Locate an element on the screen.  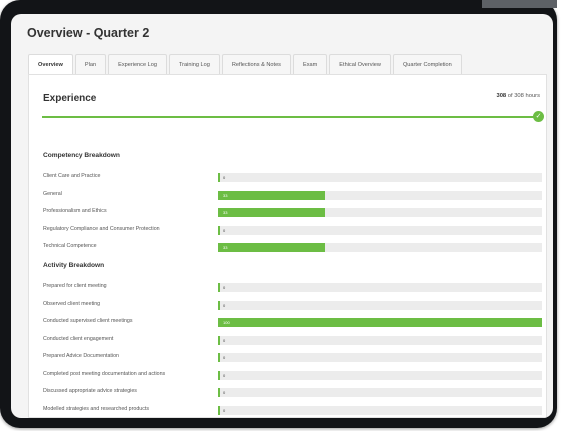
competency-row-client-care-and-practice: Client Care and Practice 0 is located at coordinates (292, 176).